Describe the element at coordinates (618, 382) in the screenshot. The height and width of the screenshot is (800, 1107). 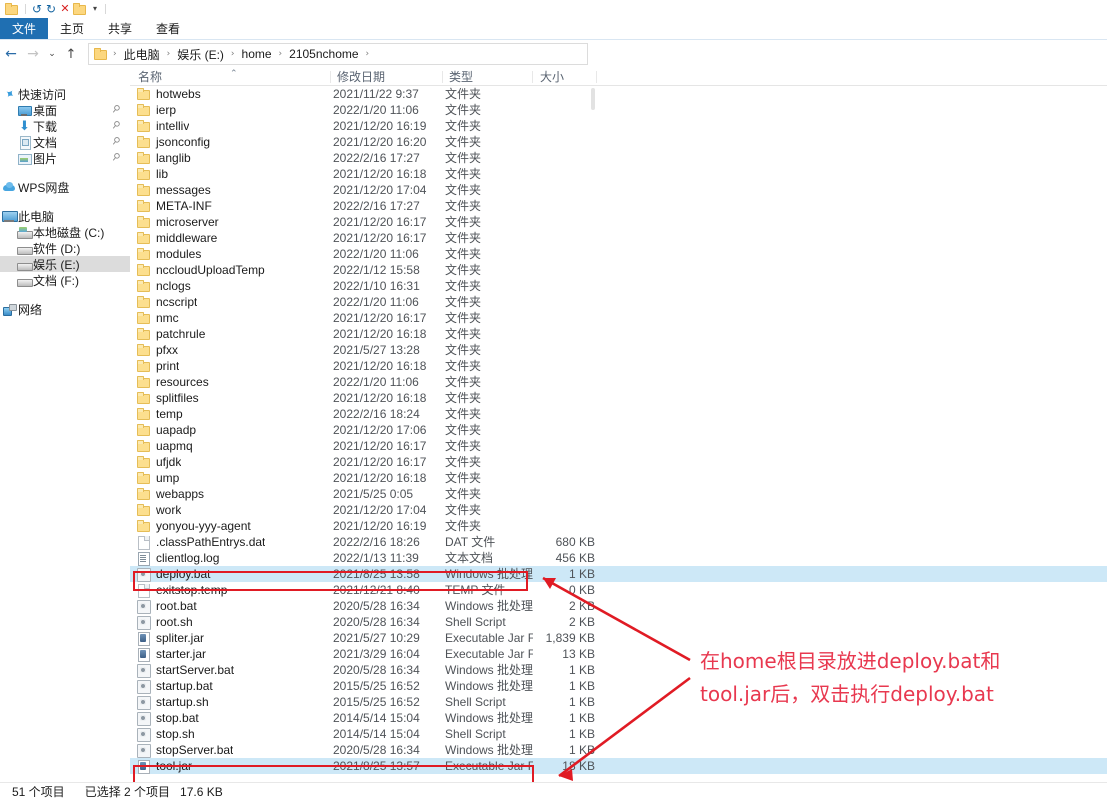
I see `table-row: resources 2022/1/20 11:06 文件夹` at that location.